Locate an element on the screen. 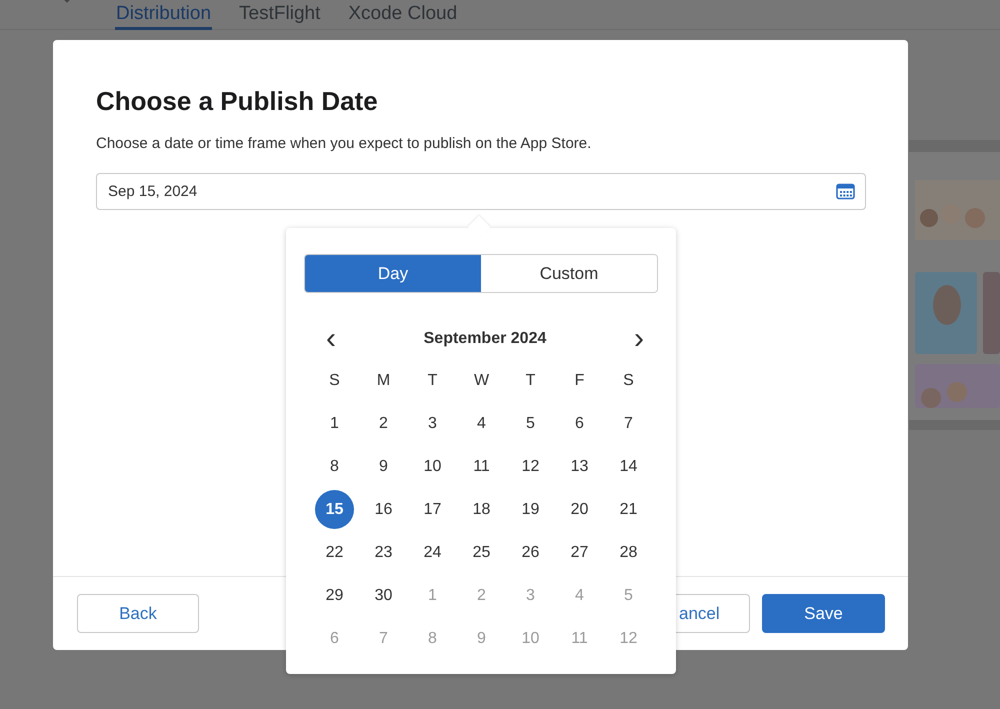 The width and height of the screenshot is (1000, 709). dialog-title: Choose a Publish Date is located at coordinates (237, 101).